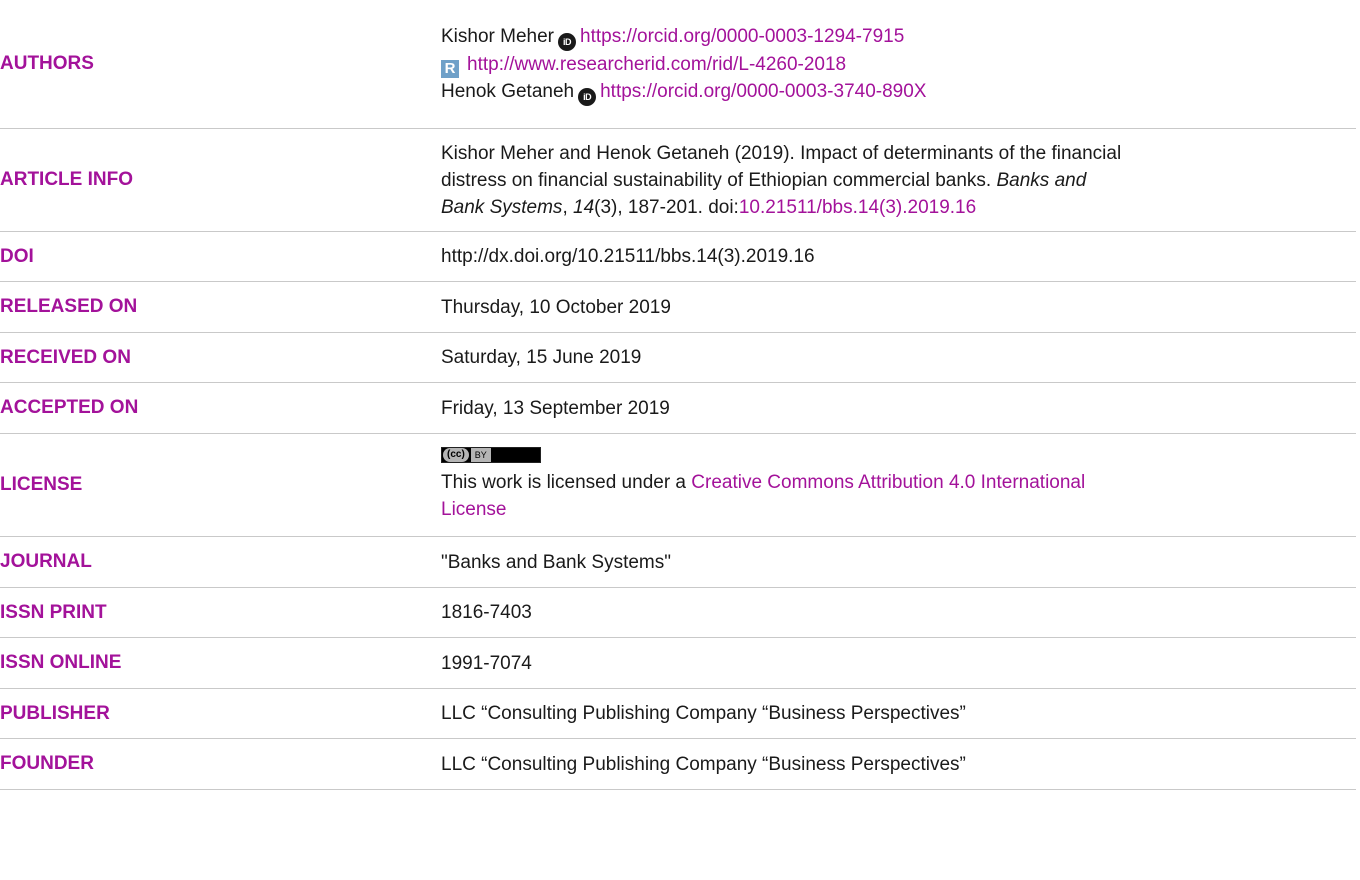 The image size is (1360, 880). Describe the element at coordinates (61, 662) in the screenshot. I see `issn-online-label: ISSN ONLINE` at that location.